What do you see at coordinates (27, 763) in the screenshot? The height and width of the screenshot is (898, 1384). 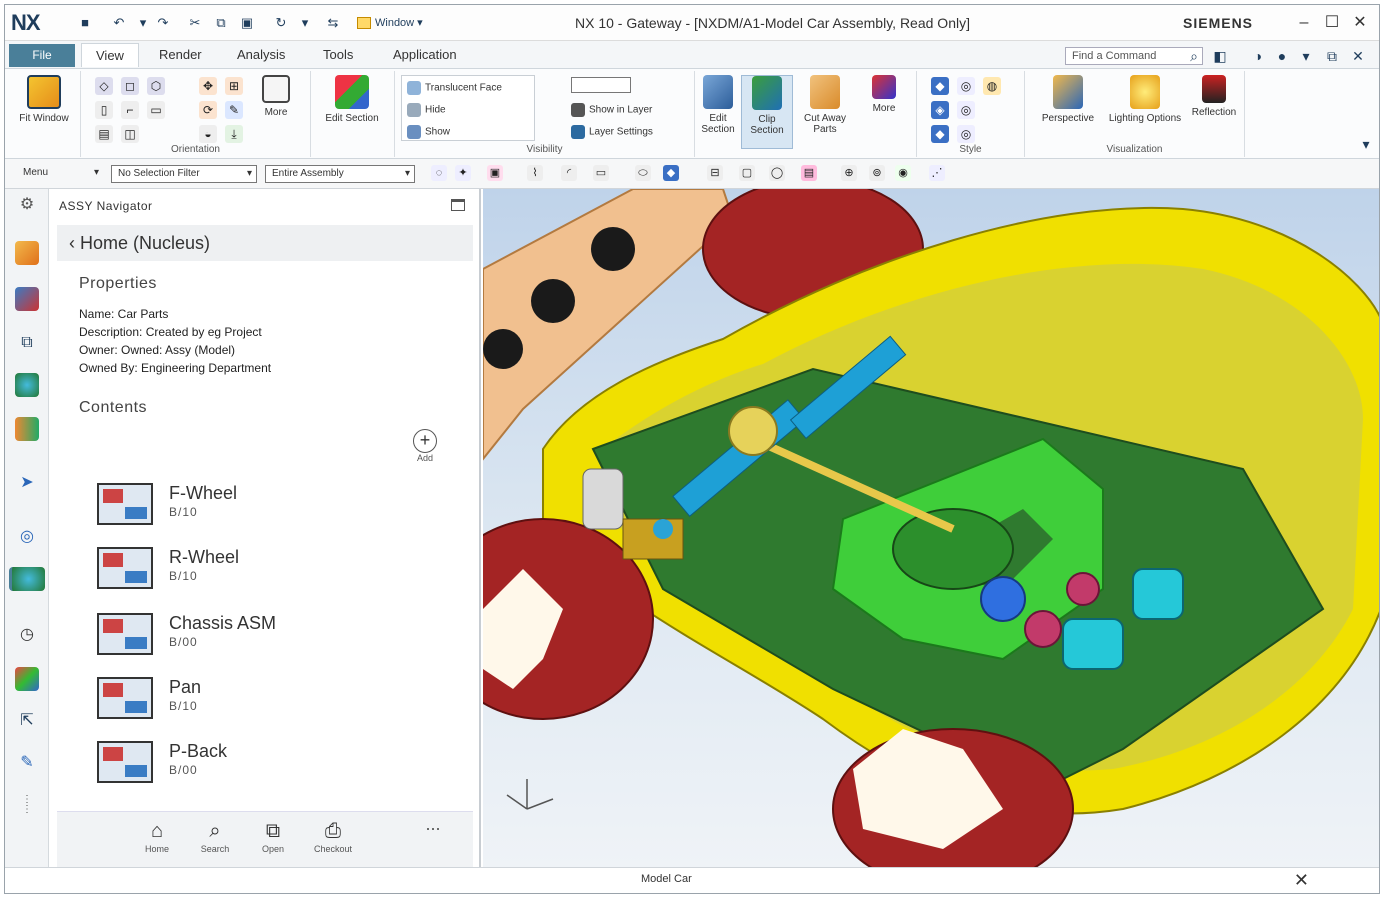 I see `system-materials-icon: ✎` at bounding box center [27, 763].